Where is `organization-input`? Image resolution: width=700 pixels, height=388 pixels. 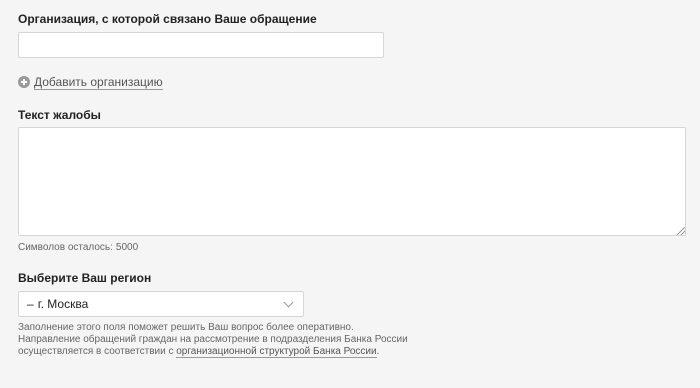
organization-input is located at coordinates (201, 45).